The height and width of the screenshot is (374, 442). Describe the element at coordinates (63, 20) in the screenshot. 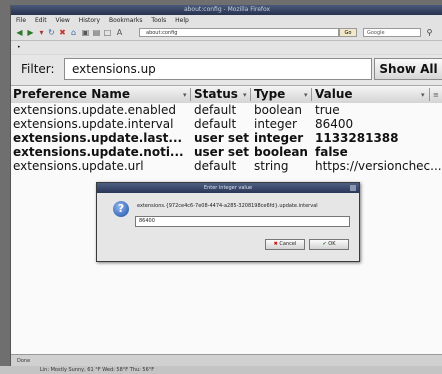

I see `menu-view: View` at that location.